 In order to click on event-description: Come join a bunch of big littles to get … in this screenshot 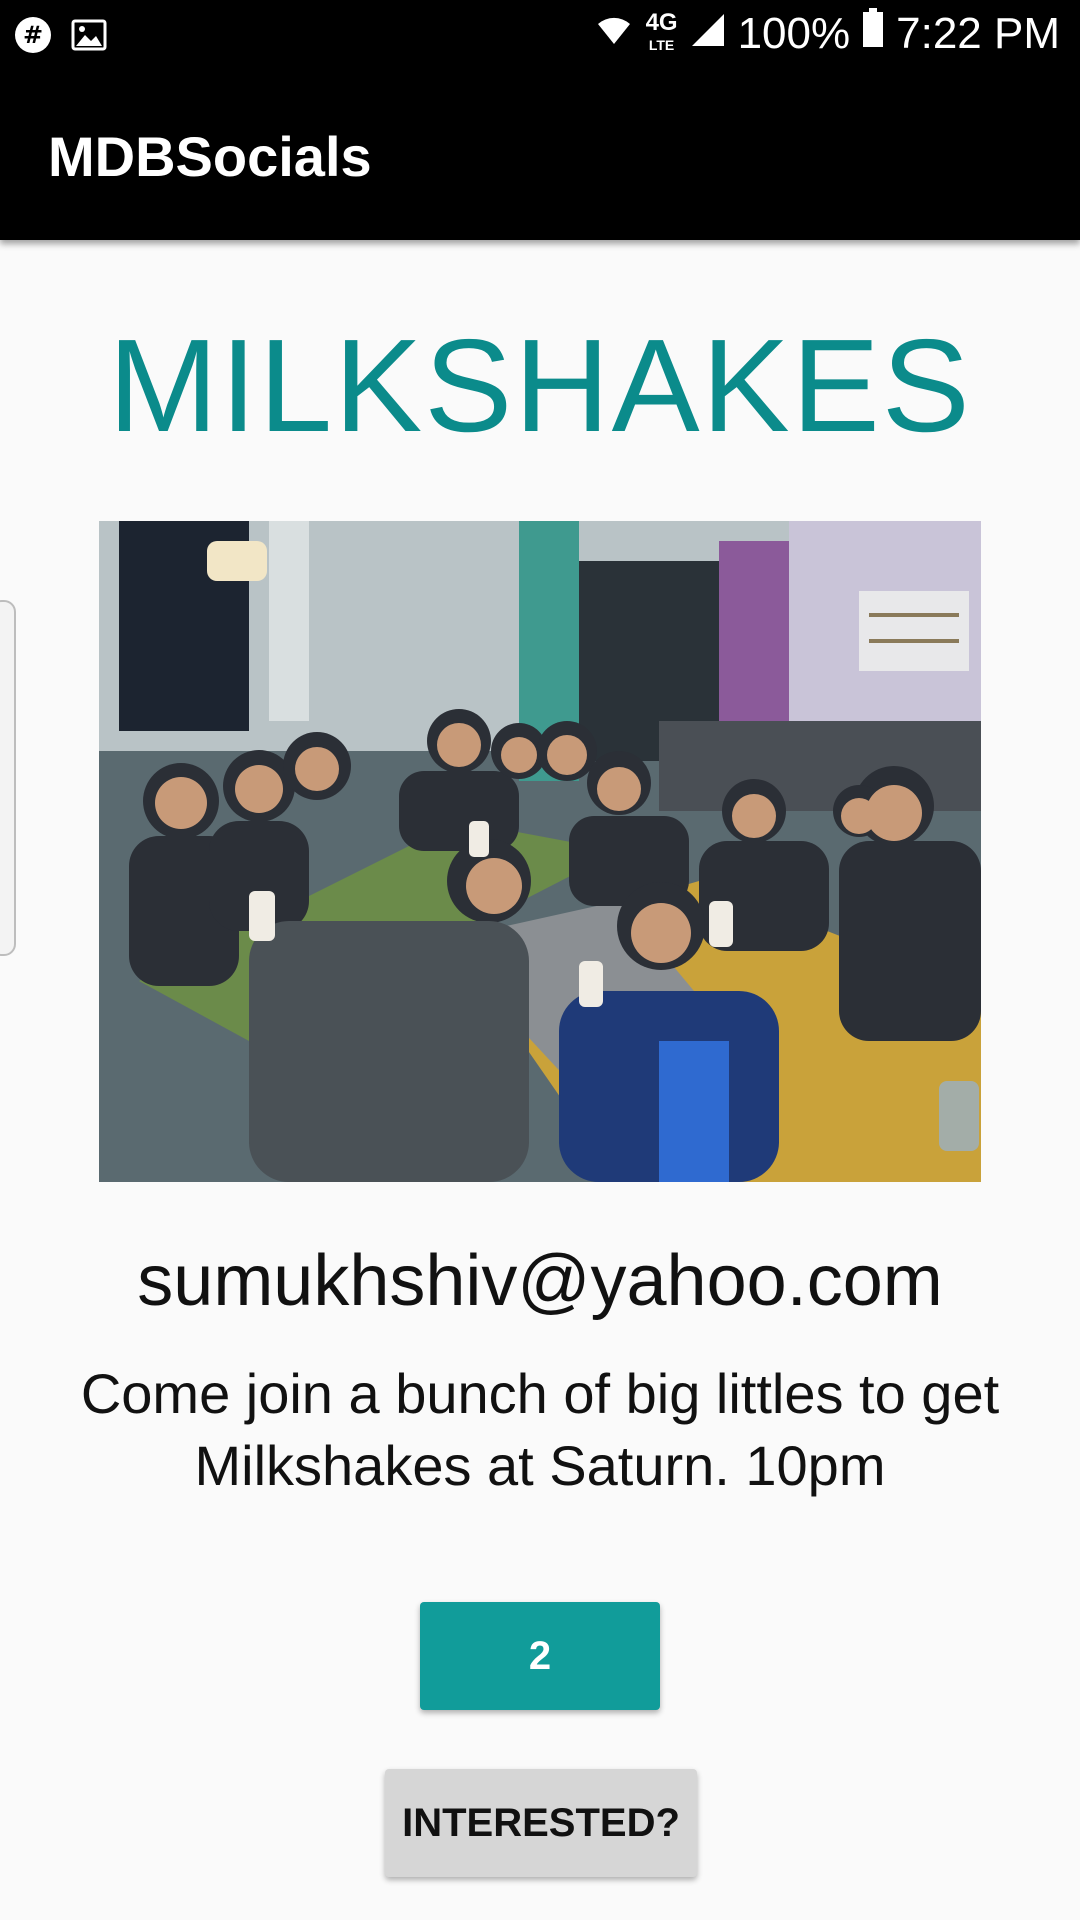, I will do `click(540, 1429)`.